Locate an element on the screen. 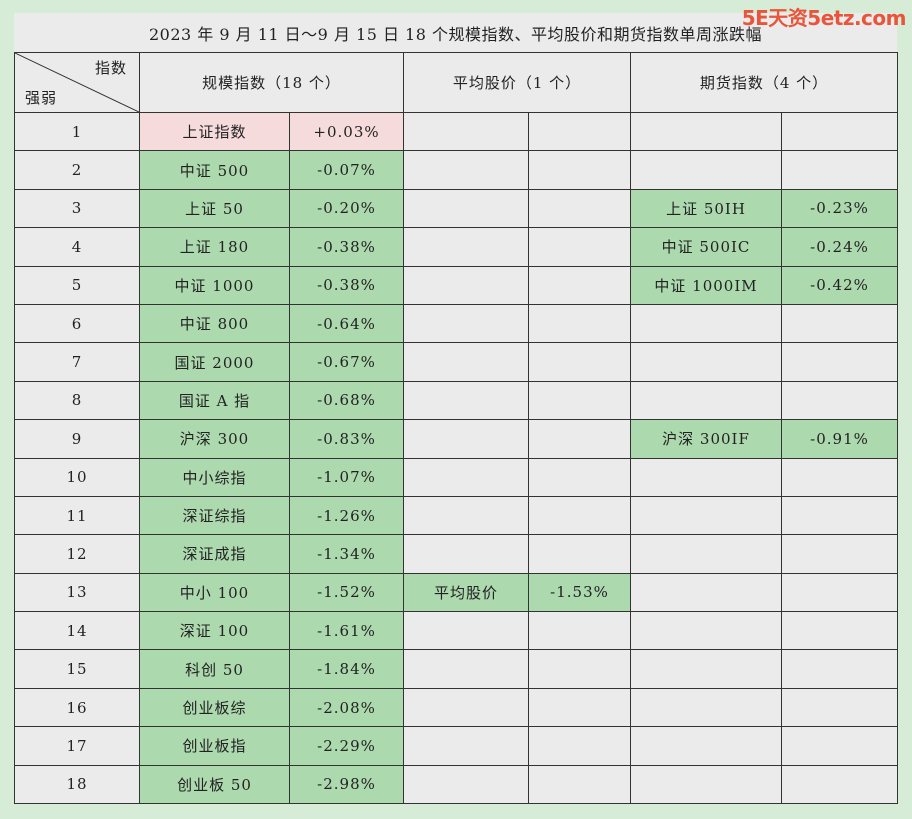 The width and height of the screenshot is (912, 819). table-row: 8 国证 A 指 -0.68% is located at coordinates (456, 400).